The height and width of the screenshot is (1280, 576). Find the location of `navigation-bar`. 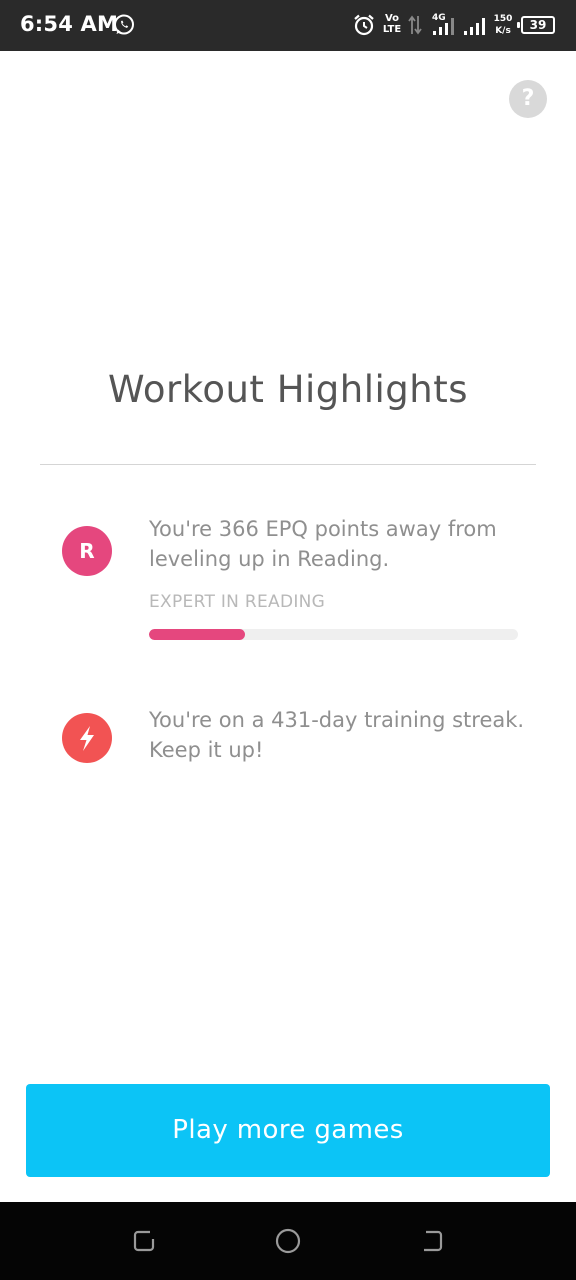

navigation-bar is located at coordinates (288, 1241).